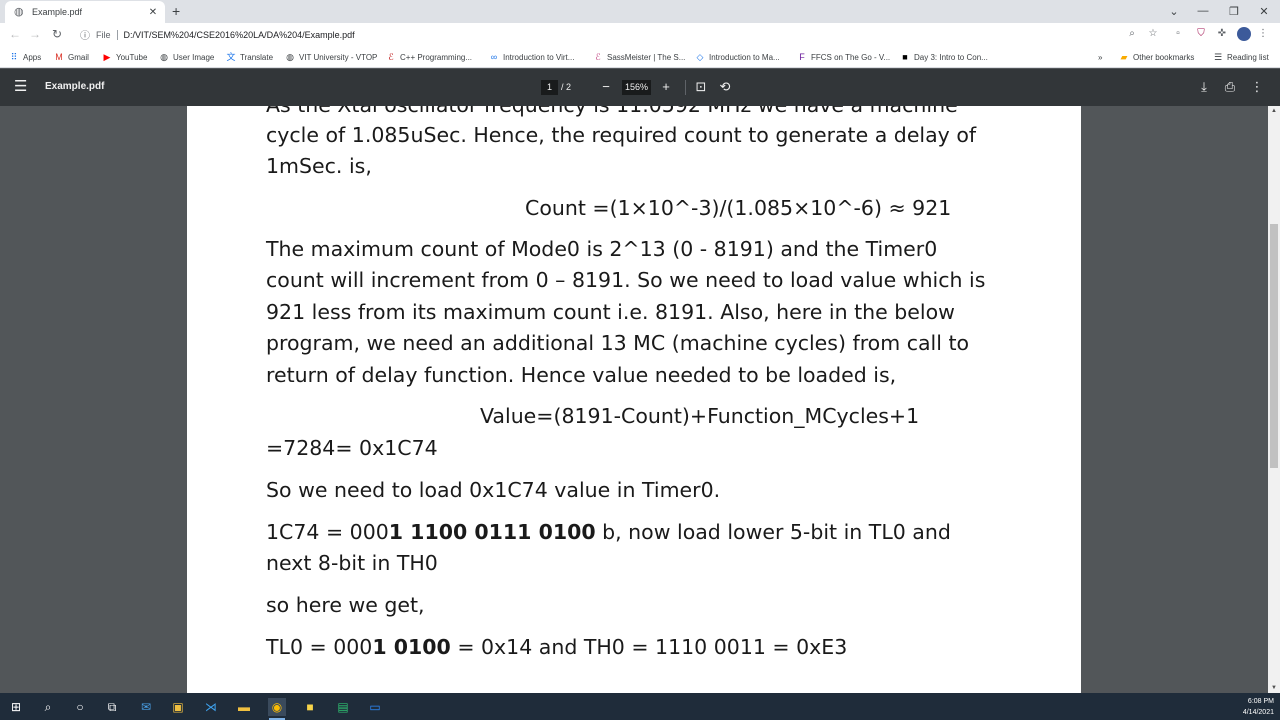 Image resolution: width=1280 pixels, height=720 pixels. What do you see at coordinates (257, 57) in the screenshot?
I see `bookmark-label: Translate` at bounding box center [257, 57].